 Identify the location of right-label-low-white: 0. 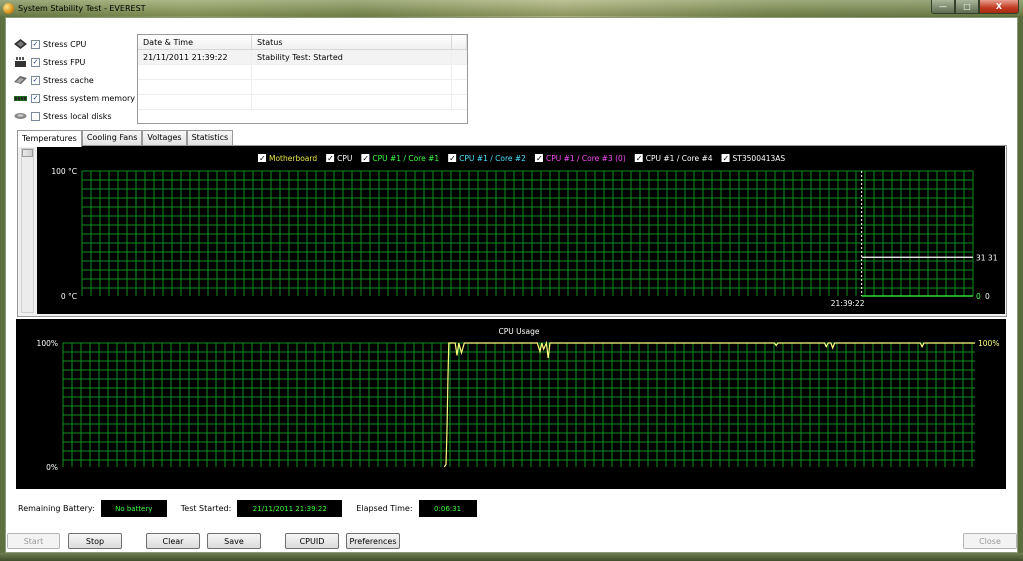
(987, 296).